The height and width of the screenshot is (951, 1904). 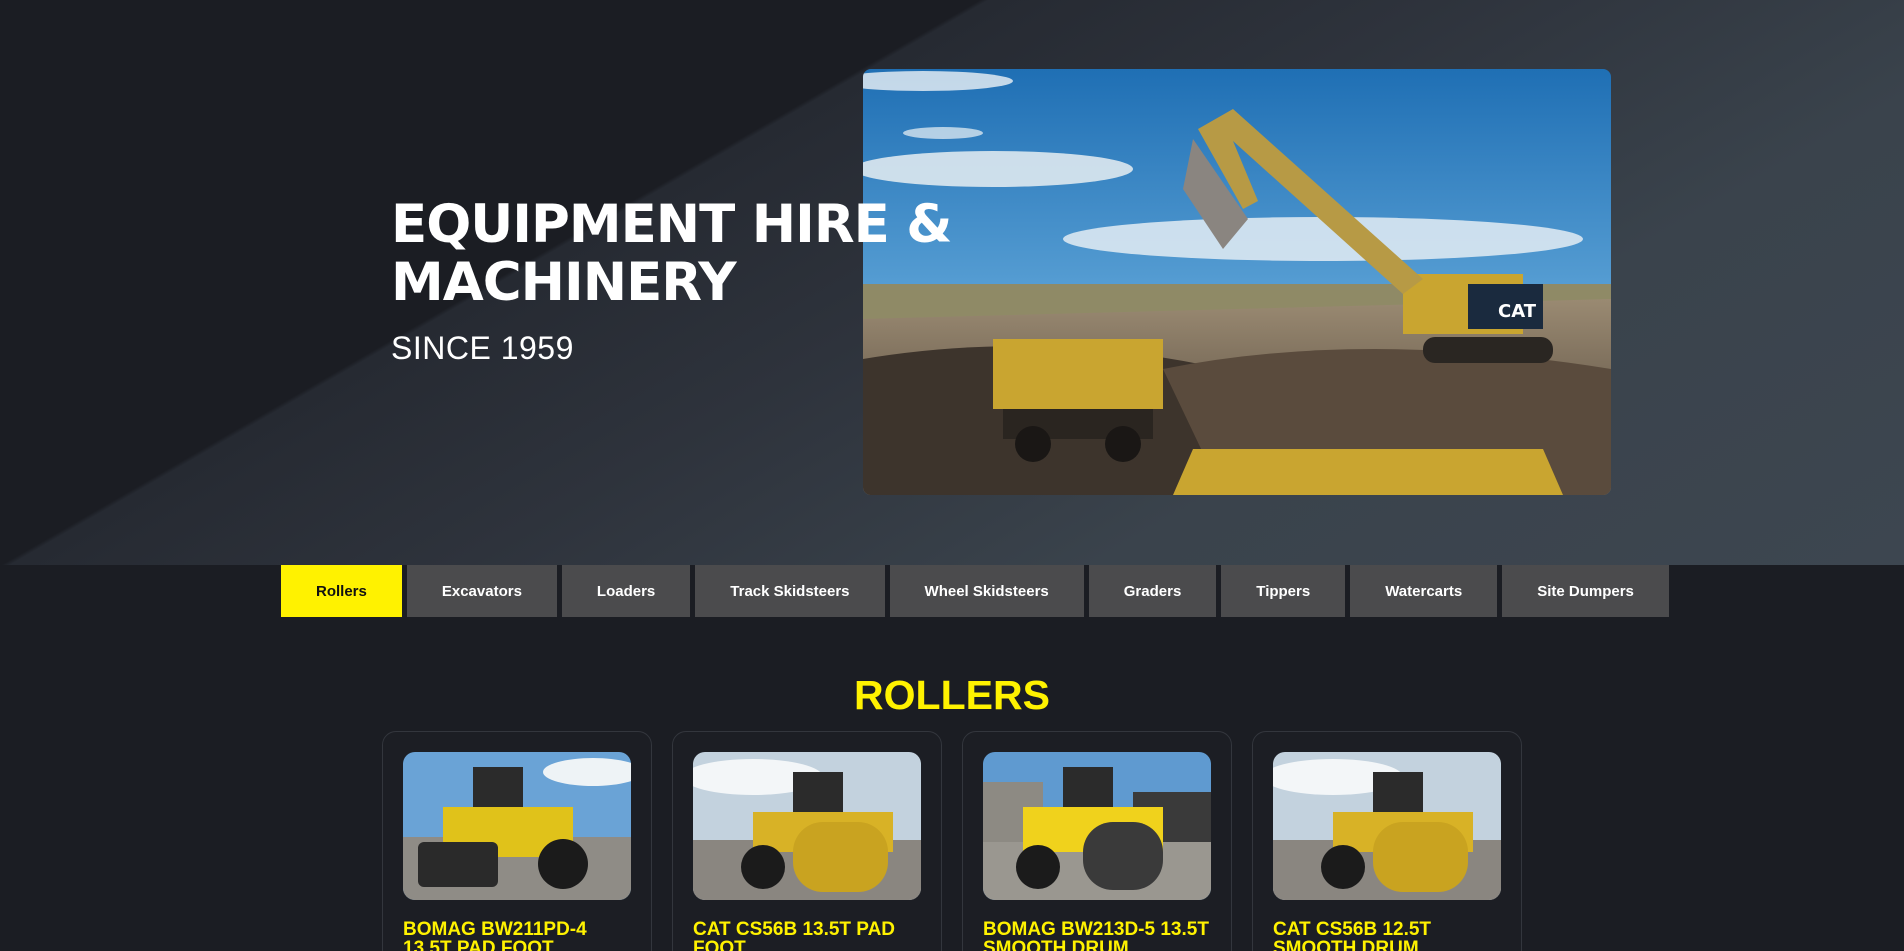 I want to click on tab-excavators: Excavators, so click(x=481, y=591).